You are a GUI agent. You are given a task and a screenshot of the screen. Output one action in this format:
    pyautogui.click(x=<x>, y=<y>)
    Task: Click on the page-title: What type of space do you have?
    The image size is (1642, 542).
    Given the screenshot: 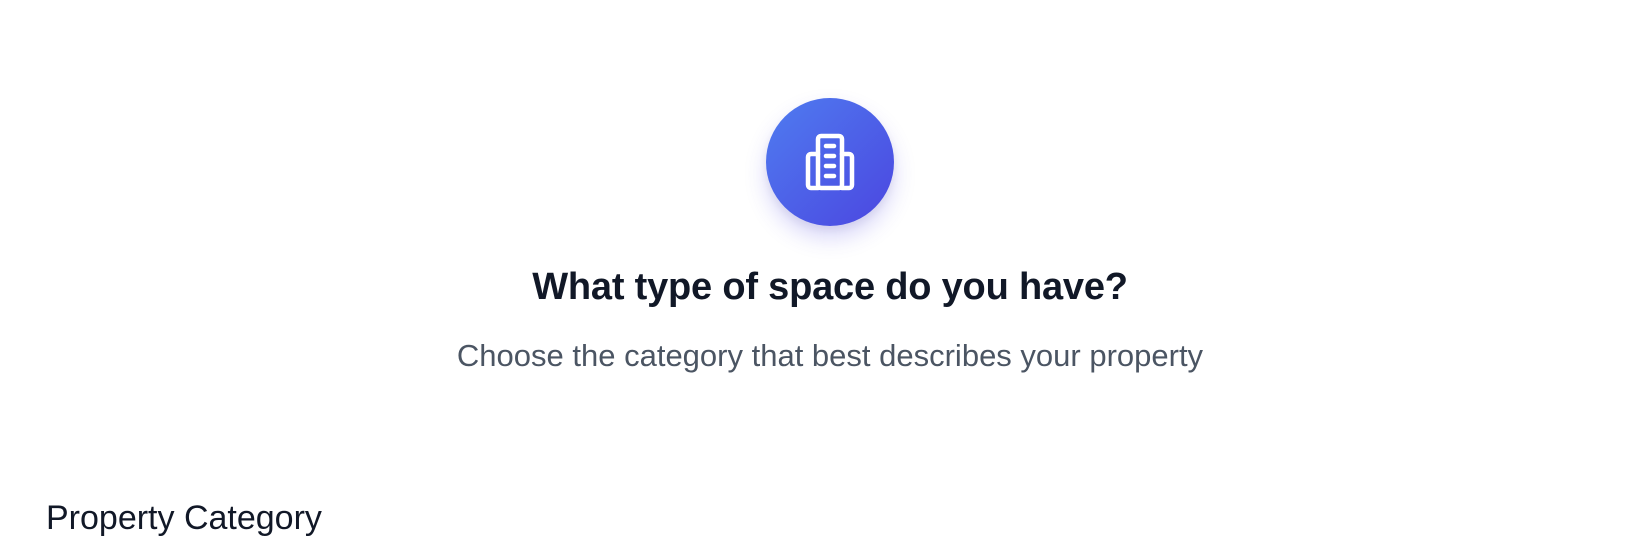 What is the action you would take?
    pyautogui.click(x=830, y=287)
    